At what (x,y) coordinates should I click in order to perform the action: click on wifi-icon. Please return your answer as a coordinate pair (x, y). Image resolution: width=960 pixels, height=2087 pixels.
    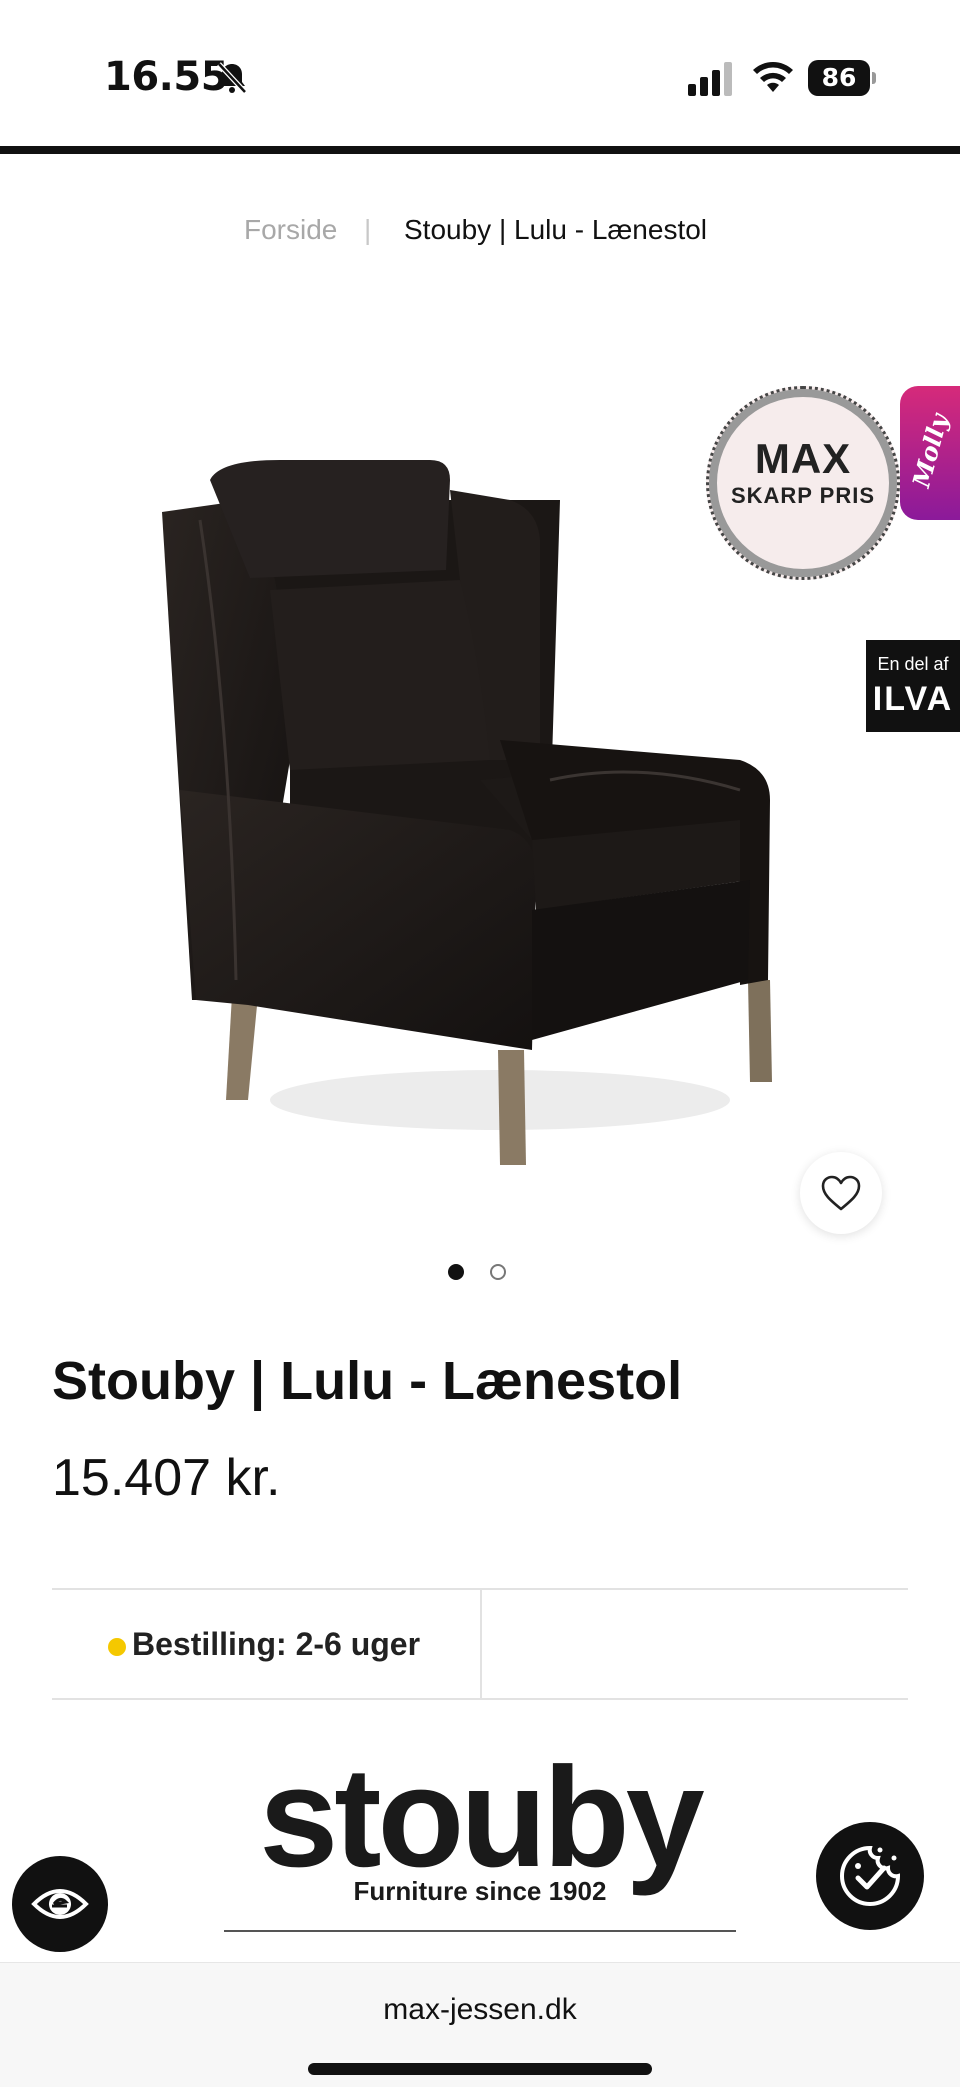
    Looking at the image, I should click on (773, 77).